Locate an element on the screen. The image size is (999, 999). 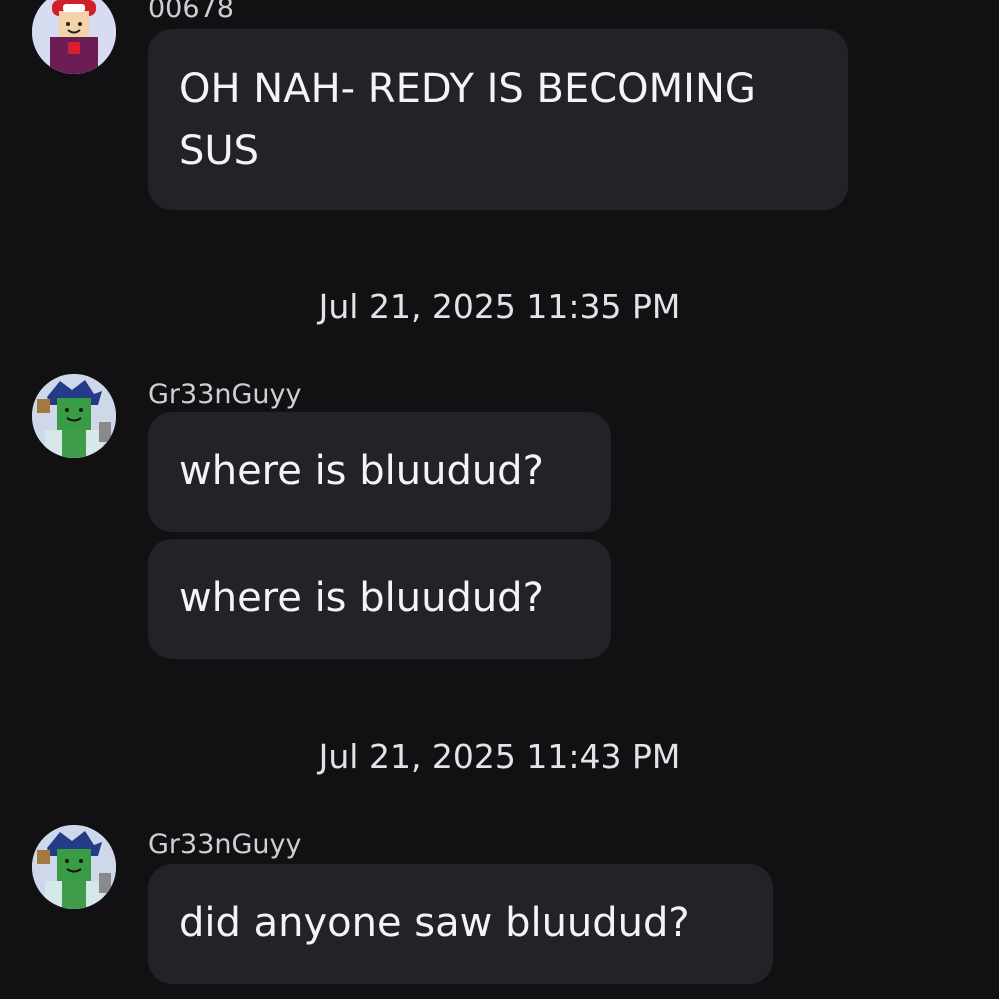
timestamp: Jul 21, 2025 11:35 PM is located at coordinates (499, 306).